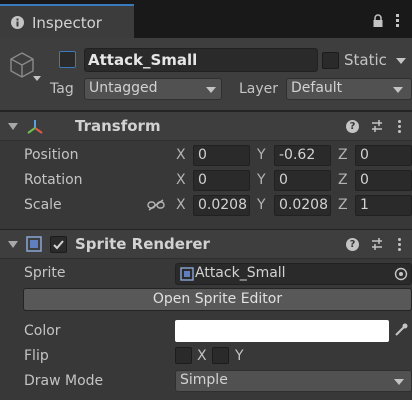 This screenshot has height=400, width=412. Describe the element at coordinates (204, 380) in the screenshot. I see `draw-mode-value: Simple` at that location.